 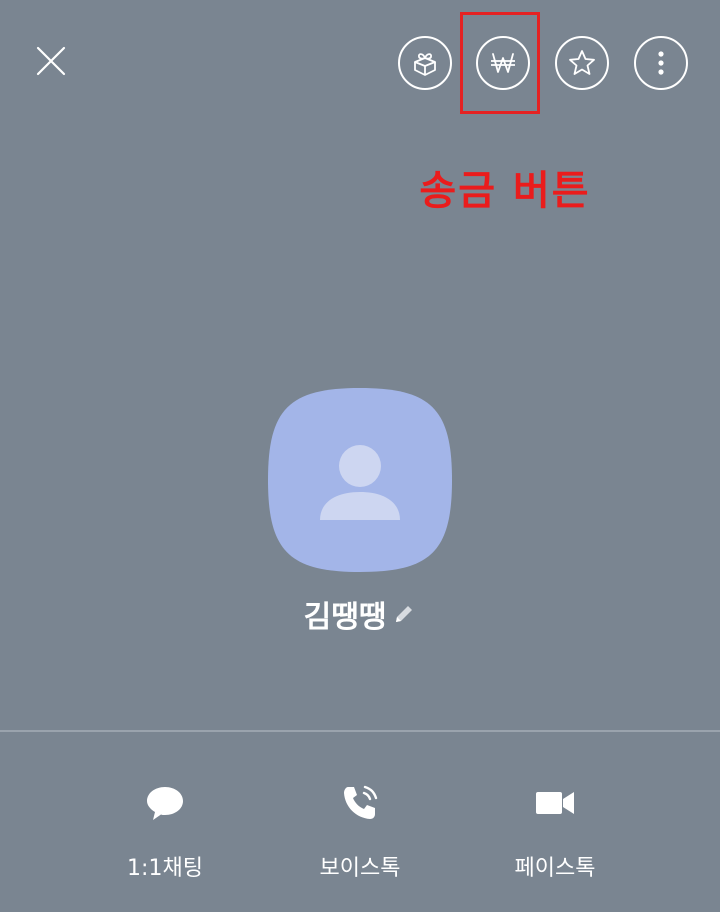 What do you see at coordinates (360, 833) in the screenshot?
I see `voice-talk-action-button: 보이스톡` at bounding box center [360, 833].